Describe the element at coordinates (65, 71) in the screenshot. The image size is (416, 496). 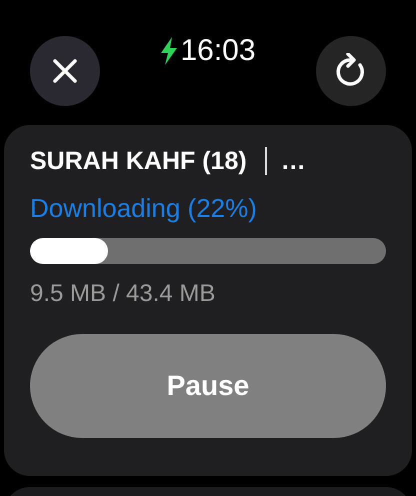
I see `close-icon` at that location.